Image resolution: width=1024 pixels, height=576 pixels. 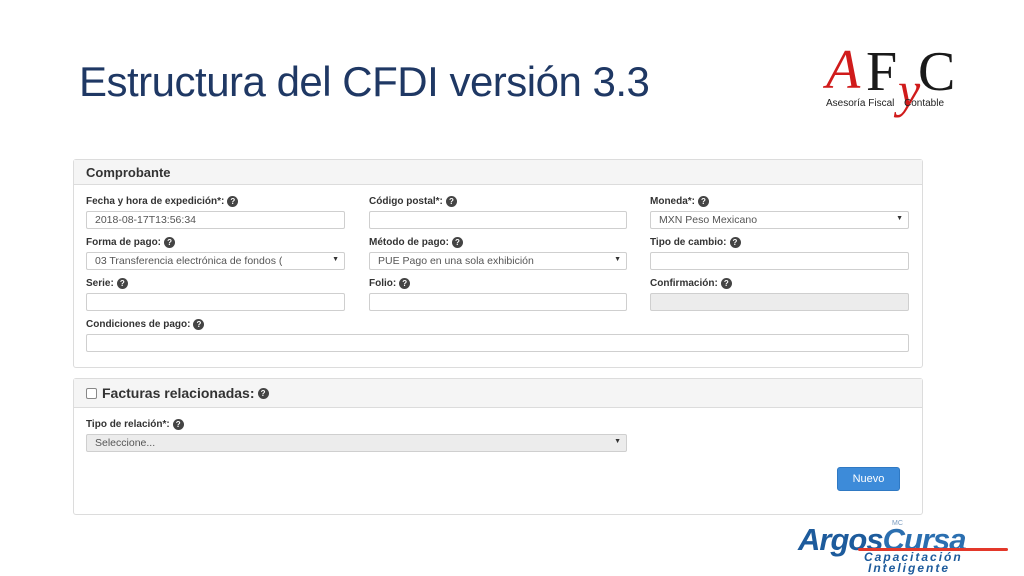 I want to click on forma-pago-label: Forma de pago:, so click(x=124, y=242).